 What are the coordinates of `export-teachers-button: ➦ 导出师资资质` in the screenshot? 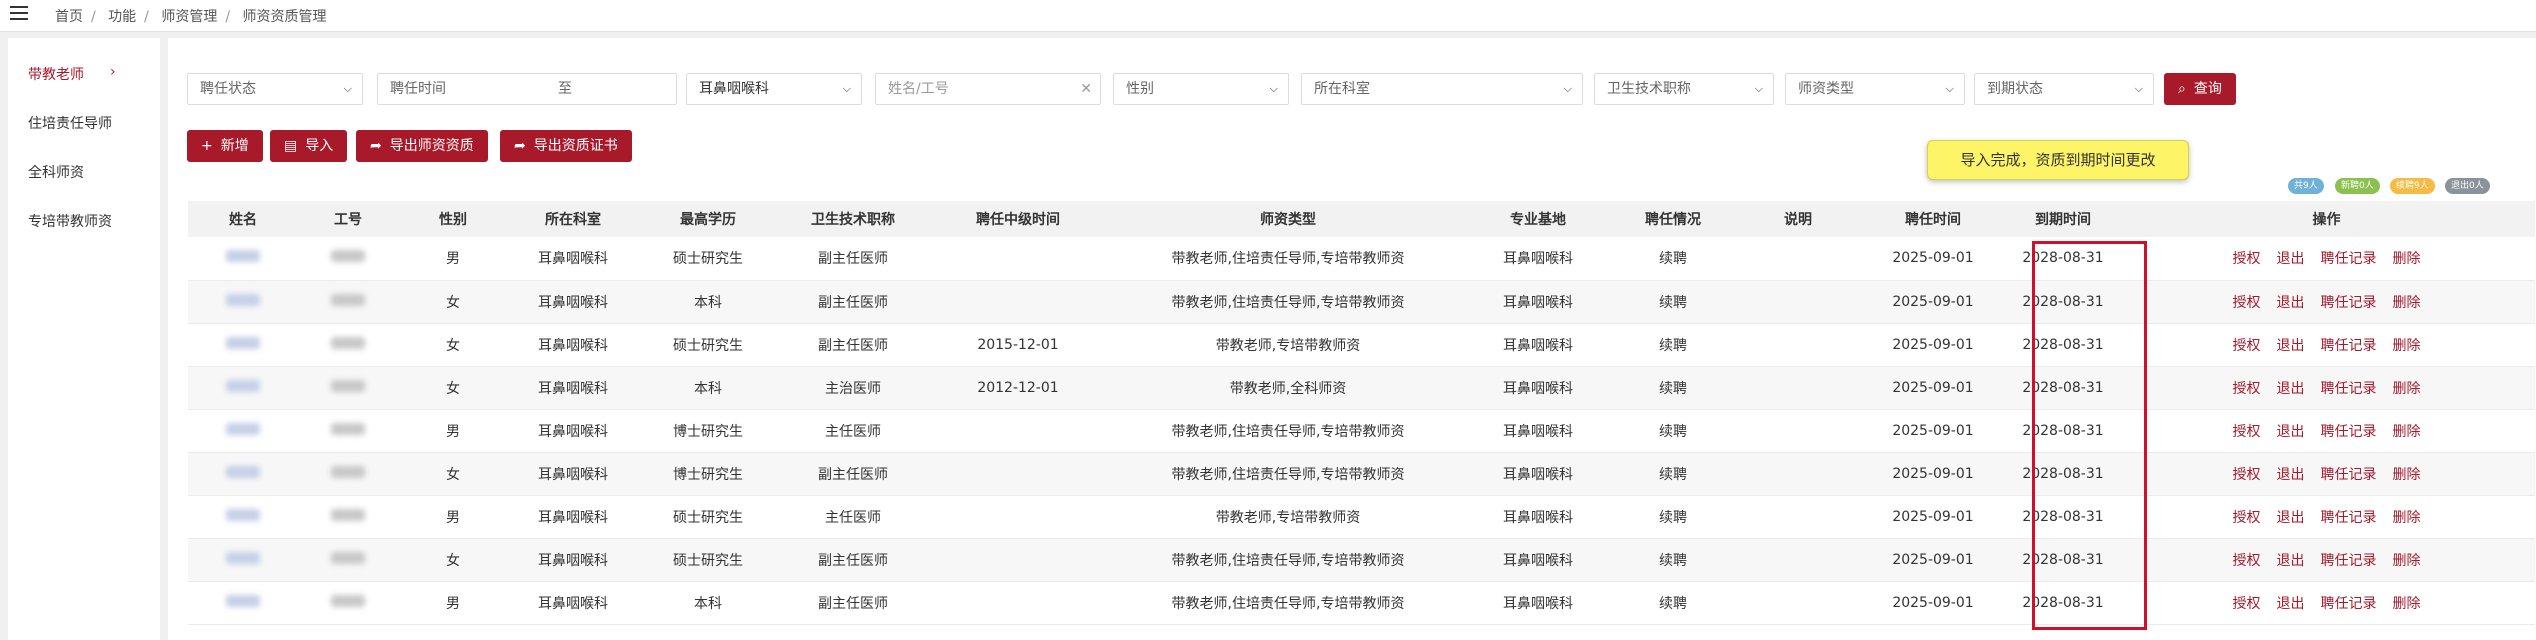 It's located at (422, 146).